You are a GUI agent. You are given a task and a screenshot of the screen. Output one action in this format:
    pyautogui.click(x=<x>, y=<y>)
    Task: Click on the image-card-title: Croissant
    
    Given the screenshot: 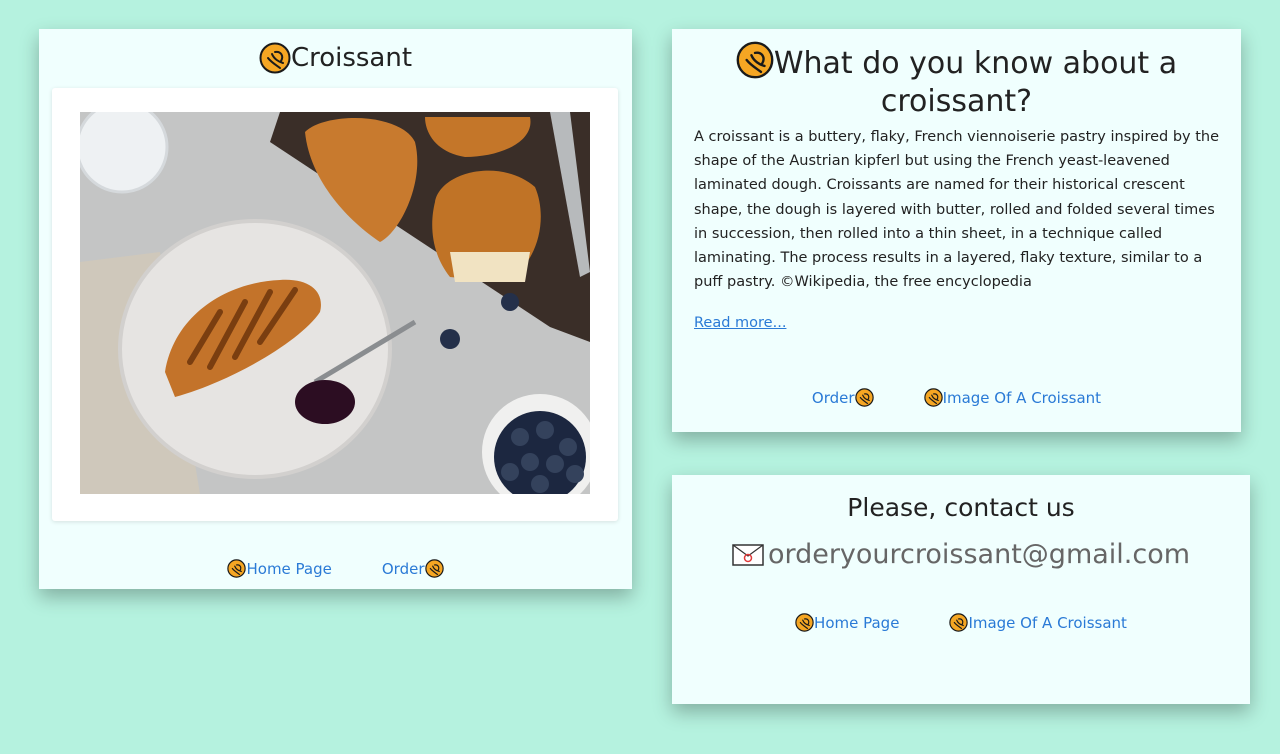 What is the action you would take?
    pyautogui.click(x=351, y=58)
    